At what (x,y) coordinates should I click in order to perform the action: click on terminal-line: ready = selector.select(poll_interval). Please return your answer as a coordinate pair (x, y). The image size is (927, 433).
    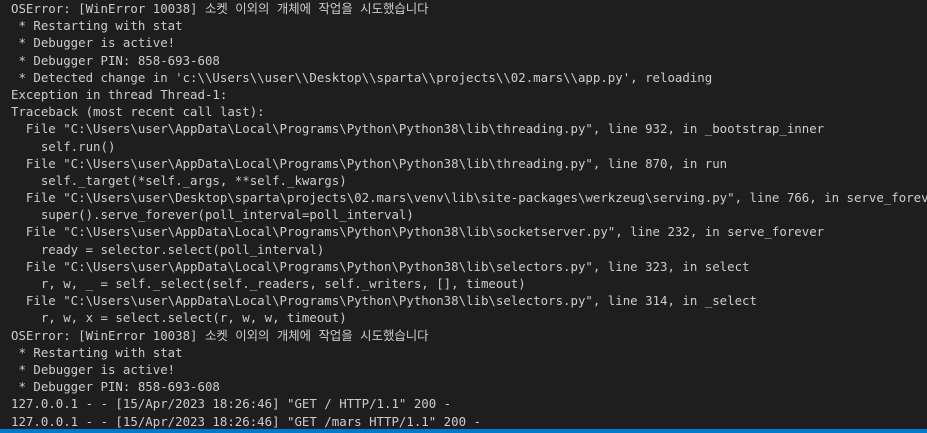
    Looking at the image, I should click on (168, 249).